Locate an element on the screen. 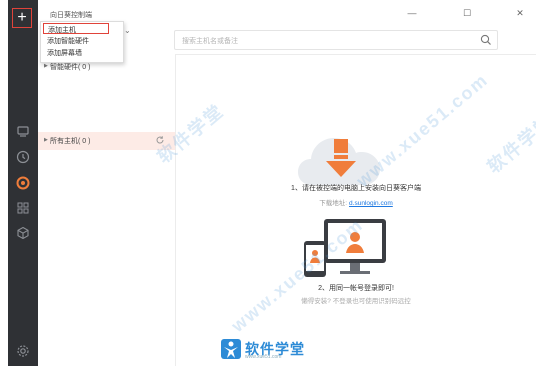 The image size is (536, 366). left-navigation-rail is located at coordinates (23, 183).